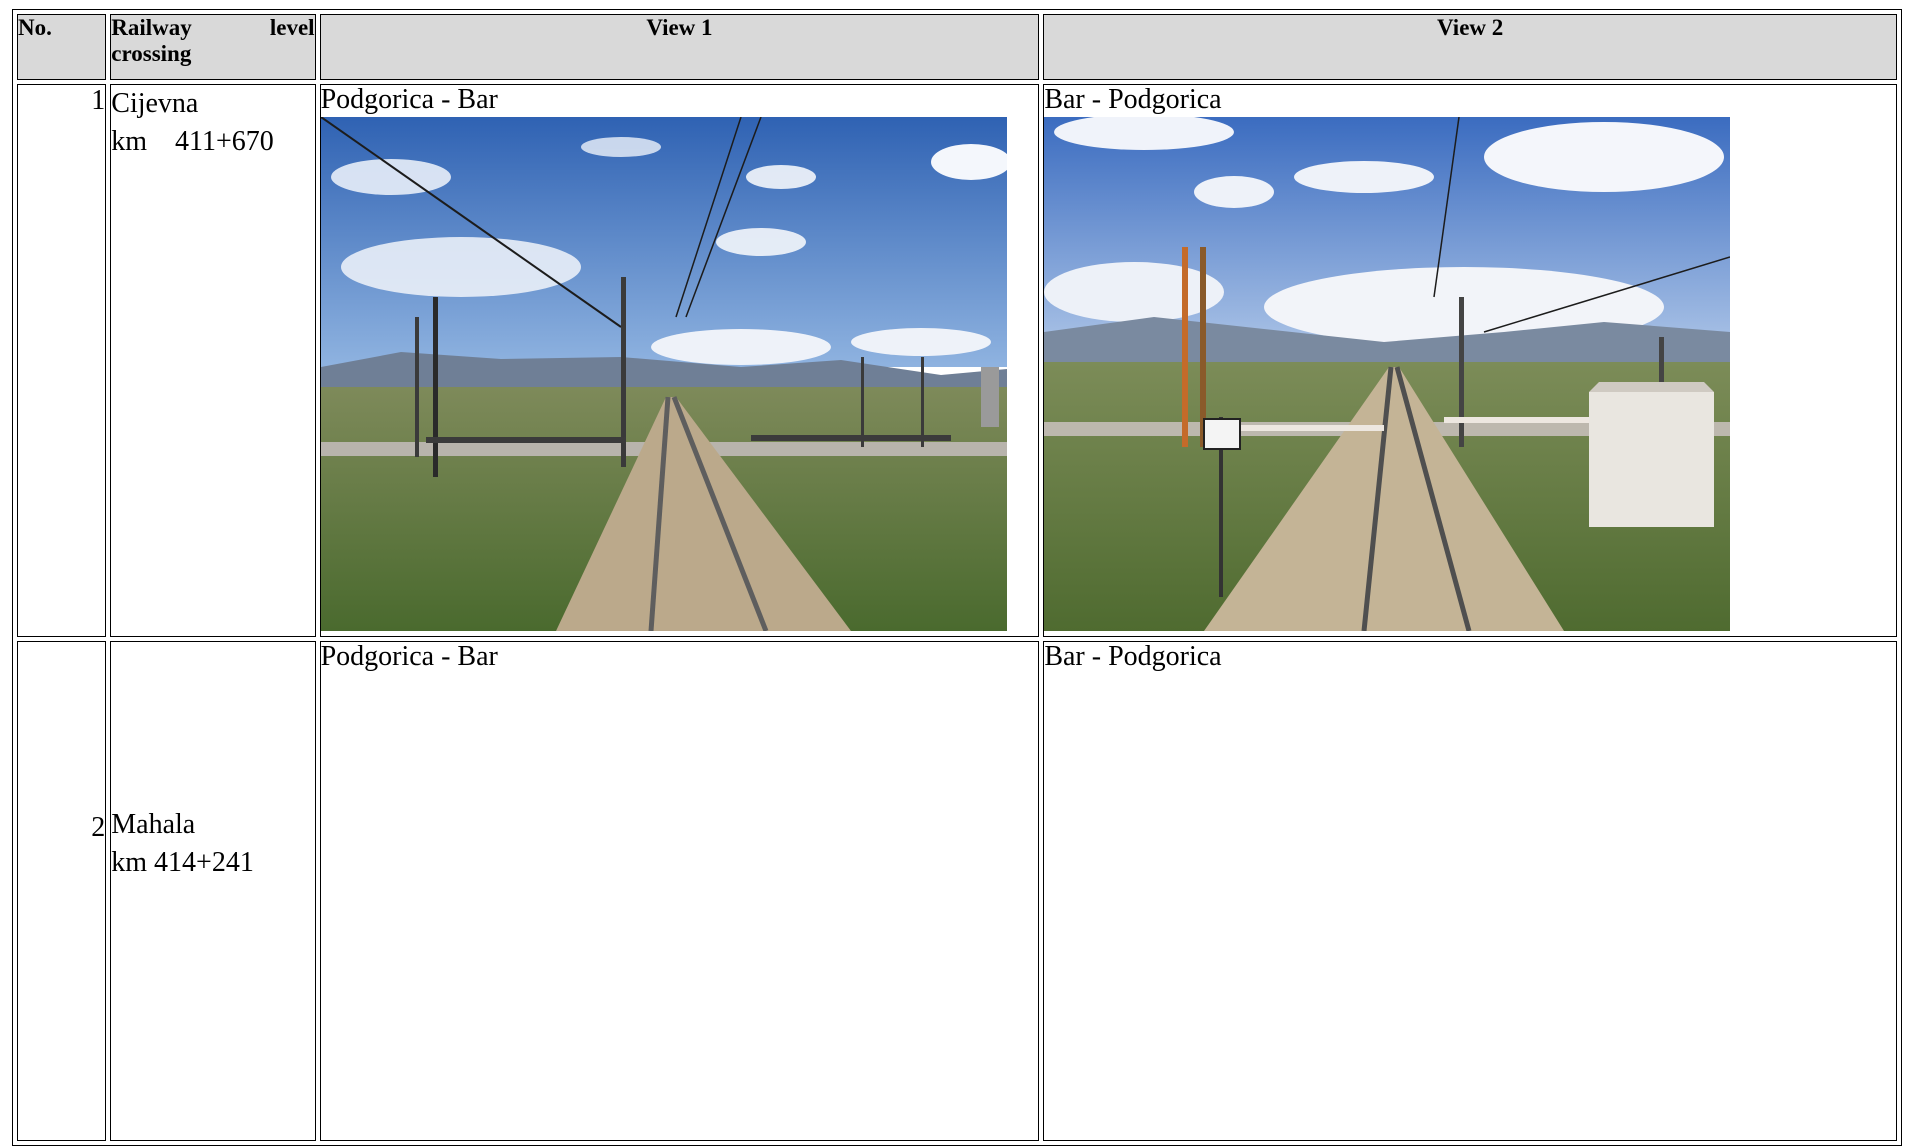 The image size is (1906, 1146). Describe the element at coordinates (212, 28) in the screenshot. I see `header-crossing-line1: Railway level` at that location.